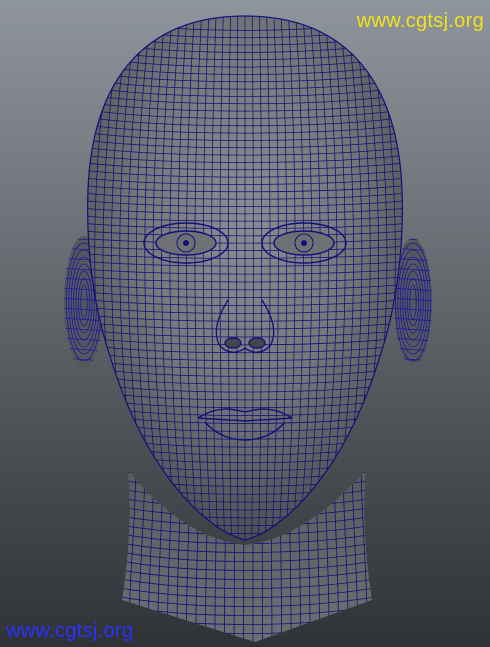  What do you see at coordinates (70, 631) in the screenshot?
I see `watermark-bottom: www.cgtsj.org` at bounding box center [70, 631].